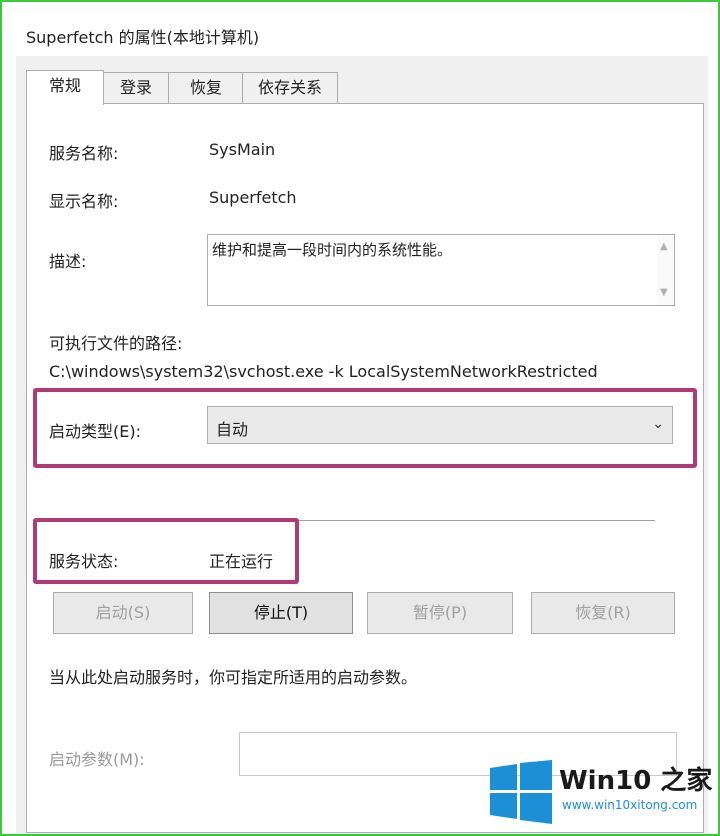 The width and height of the screenshot is (720, 836). I want to click on start-button: 启动(S), so click(123, 613).